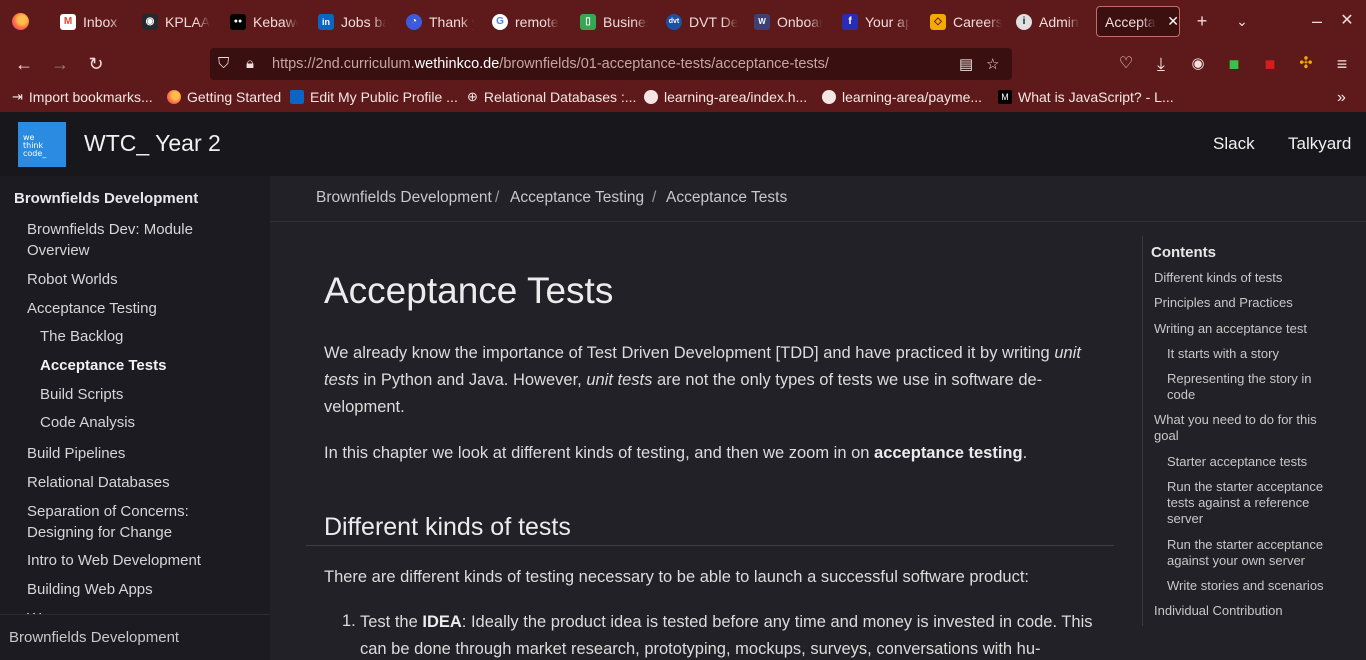 This screenshot has width=1366, height=660. Describe the element at coordinates (962, 21) in the screenshot. I see `tab-careers: ◇ Careers` at that location.